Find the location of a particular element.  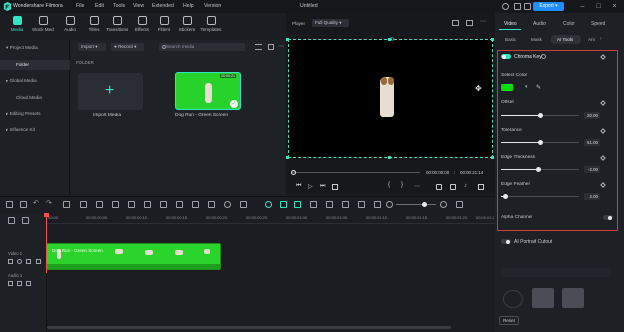

tool-stock-media: Stock Media is located at coordinates (43, 24).